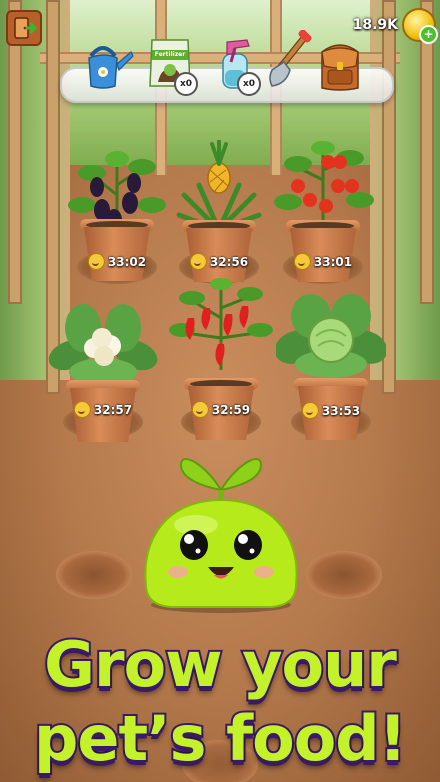 This screenshot has width=440, height=782. I want to click on cabbage-plant: 33:53, so click(331, 366).